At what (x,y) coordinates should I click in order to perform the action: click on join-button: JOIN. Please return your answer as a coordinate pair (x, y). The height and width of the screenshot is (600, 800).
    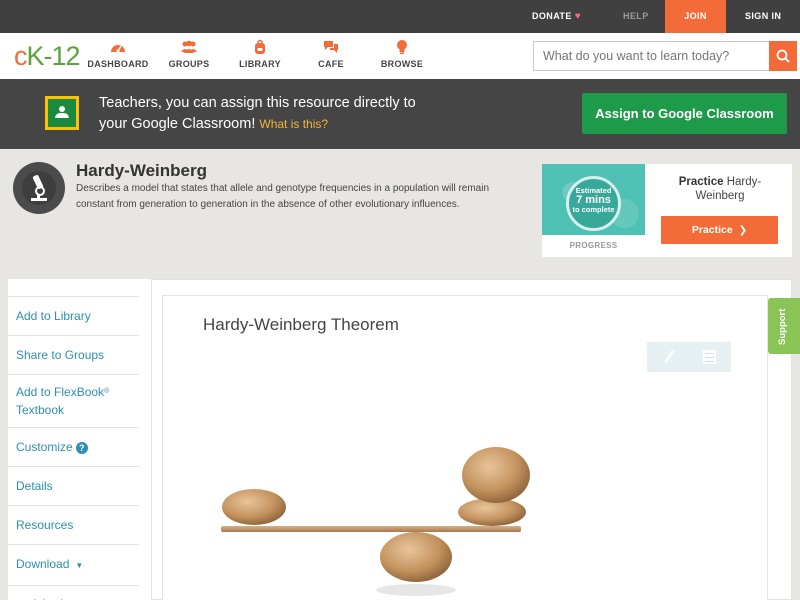
    Looking at the image, I should click on (695, 16).